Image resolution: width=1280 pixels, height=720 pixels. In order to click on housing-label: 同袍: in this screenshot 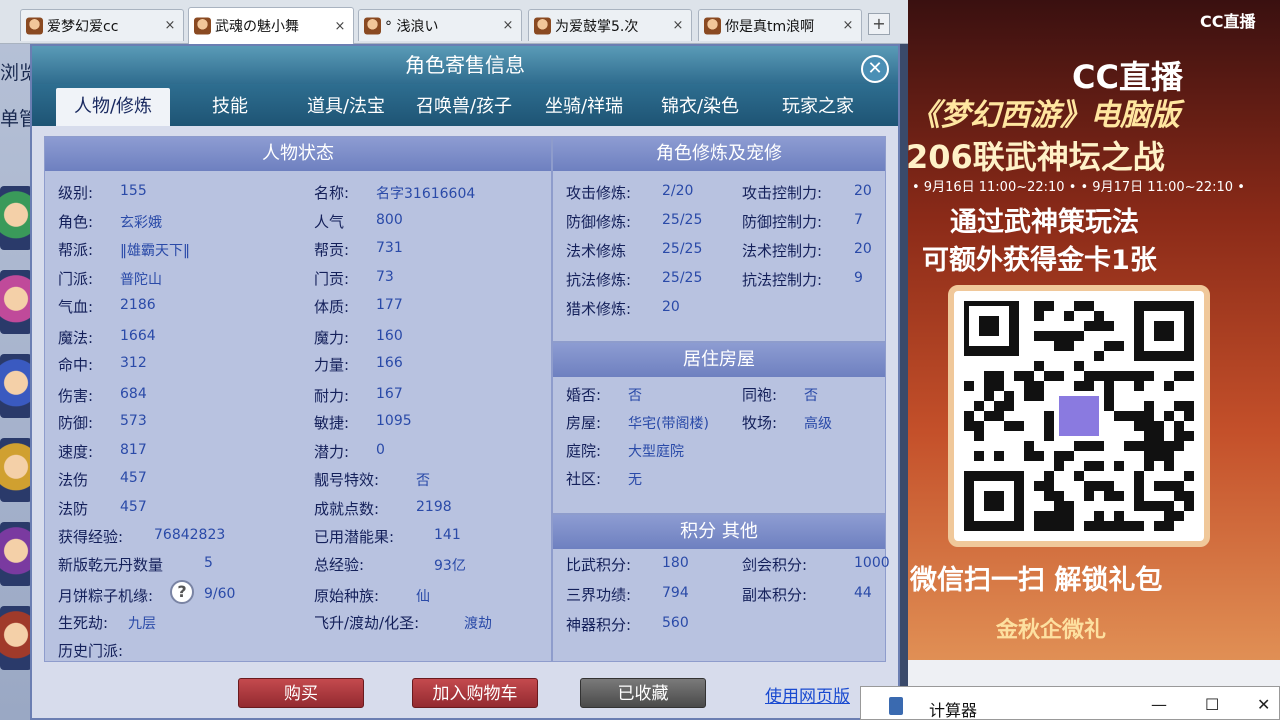, I will do `click(760, 395)`.